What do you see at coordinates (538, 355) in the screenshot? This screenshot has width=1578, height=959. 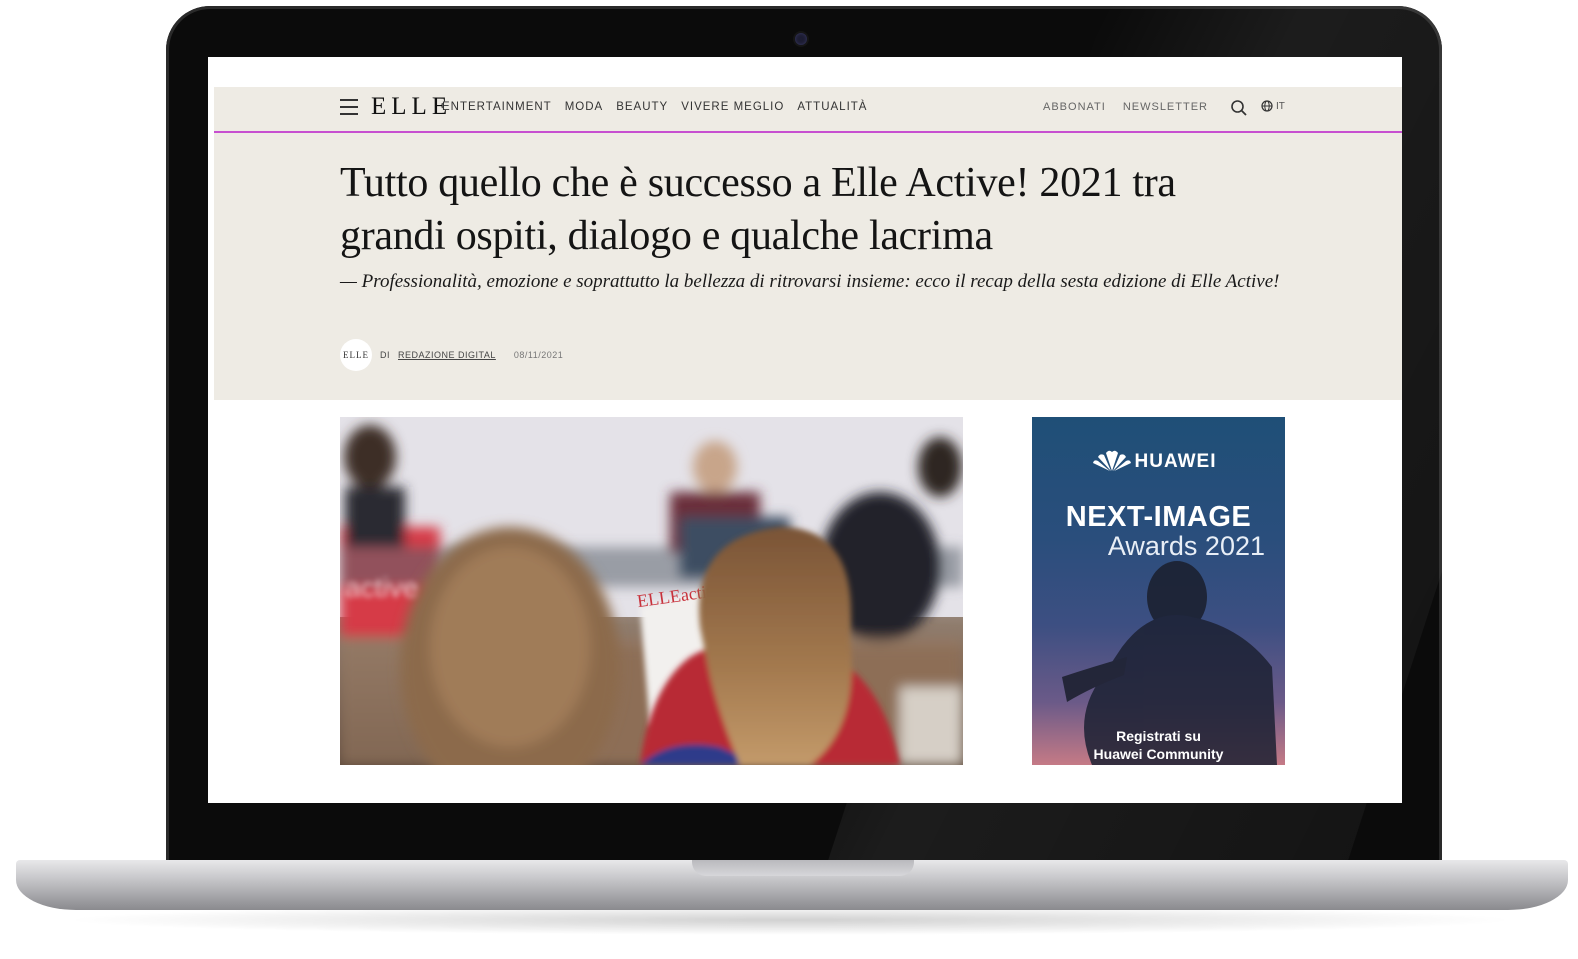 I see `publish-date: 08/11/2021` at bounding box center [538, 355].